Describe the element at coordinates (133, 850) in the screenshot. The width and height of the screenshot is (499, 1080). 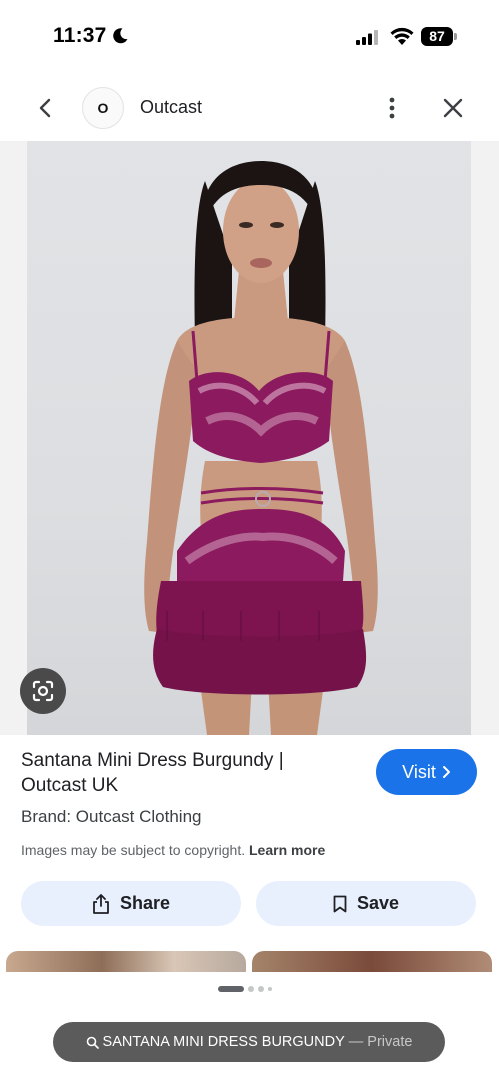
I see `copyright-text: Images may be subject to copyright.` at that location.